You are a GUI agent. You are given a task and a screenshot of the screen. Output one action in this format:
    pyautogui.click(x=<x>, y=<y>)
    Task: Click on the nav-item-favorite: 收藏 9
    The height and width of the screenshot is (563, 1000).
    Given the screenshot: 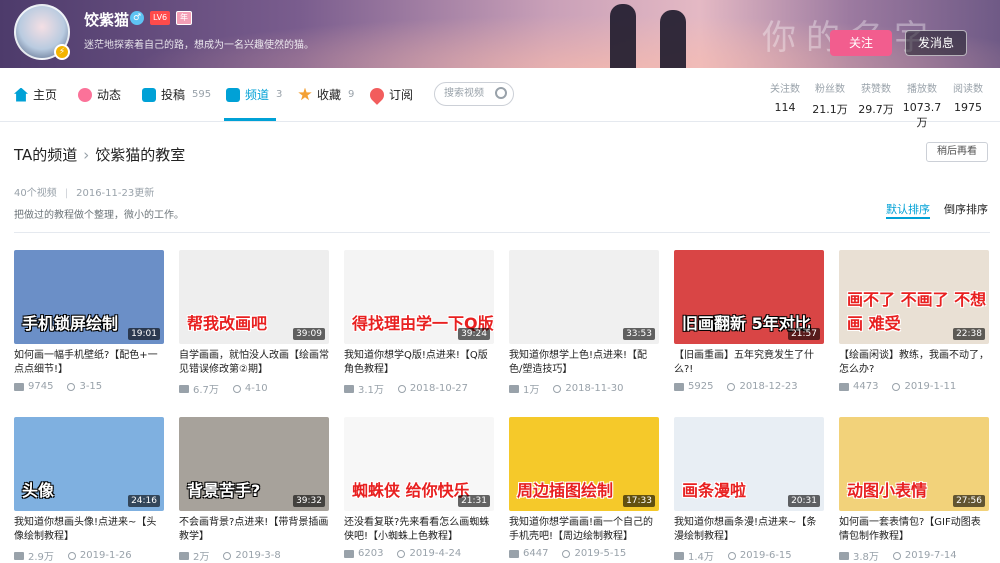 What is the action you would take?
    pyautogui.click(x=326, y=94)
    